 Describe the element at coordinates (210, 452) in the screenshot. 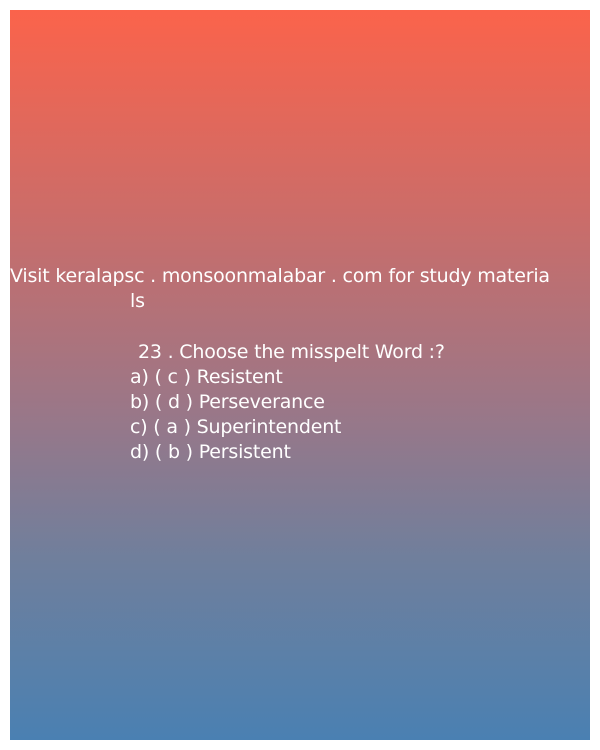

I see `option-d: d) ( b ) Persistent` at that location.